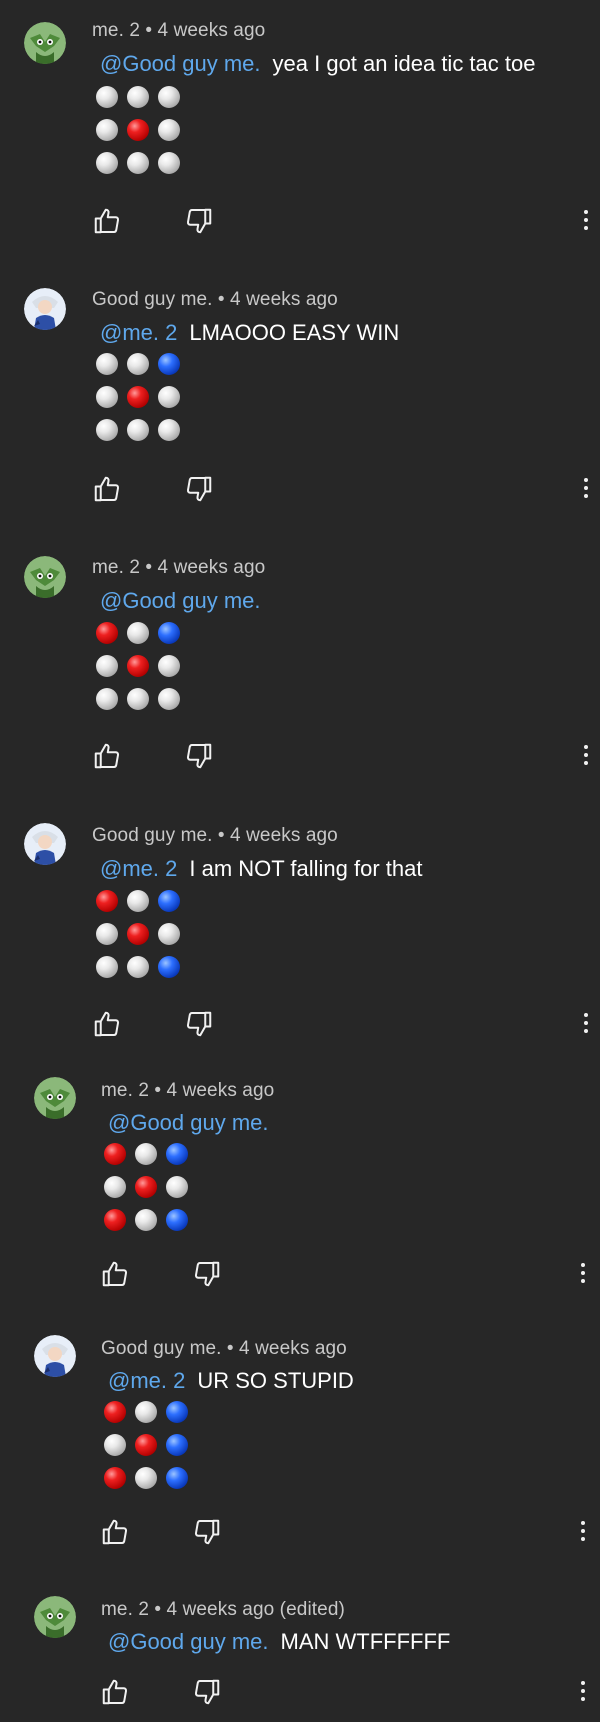 This screenshot has height=1722, width=600. Describe the element at coordinates (231, 1381) in the screenshot. I see `comment-text: @me. 2 UR SO STUPID` at that location.